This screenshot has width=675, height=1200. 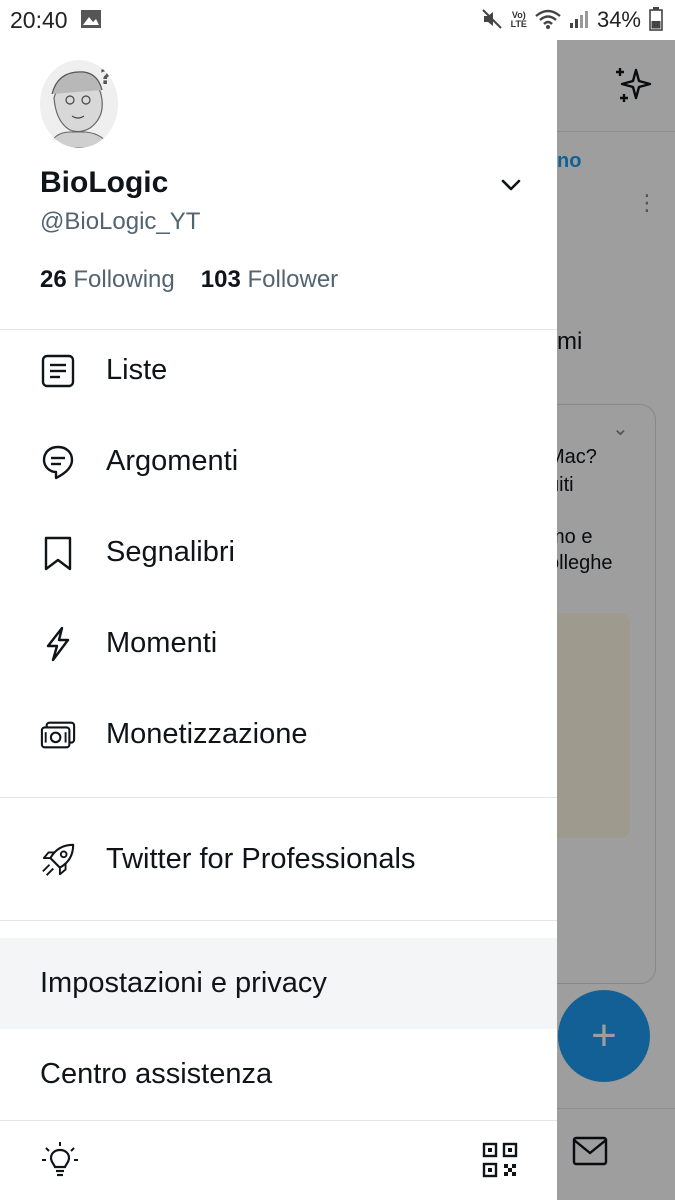 I want to click on list-icon, so click(x=58, y=371).